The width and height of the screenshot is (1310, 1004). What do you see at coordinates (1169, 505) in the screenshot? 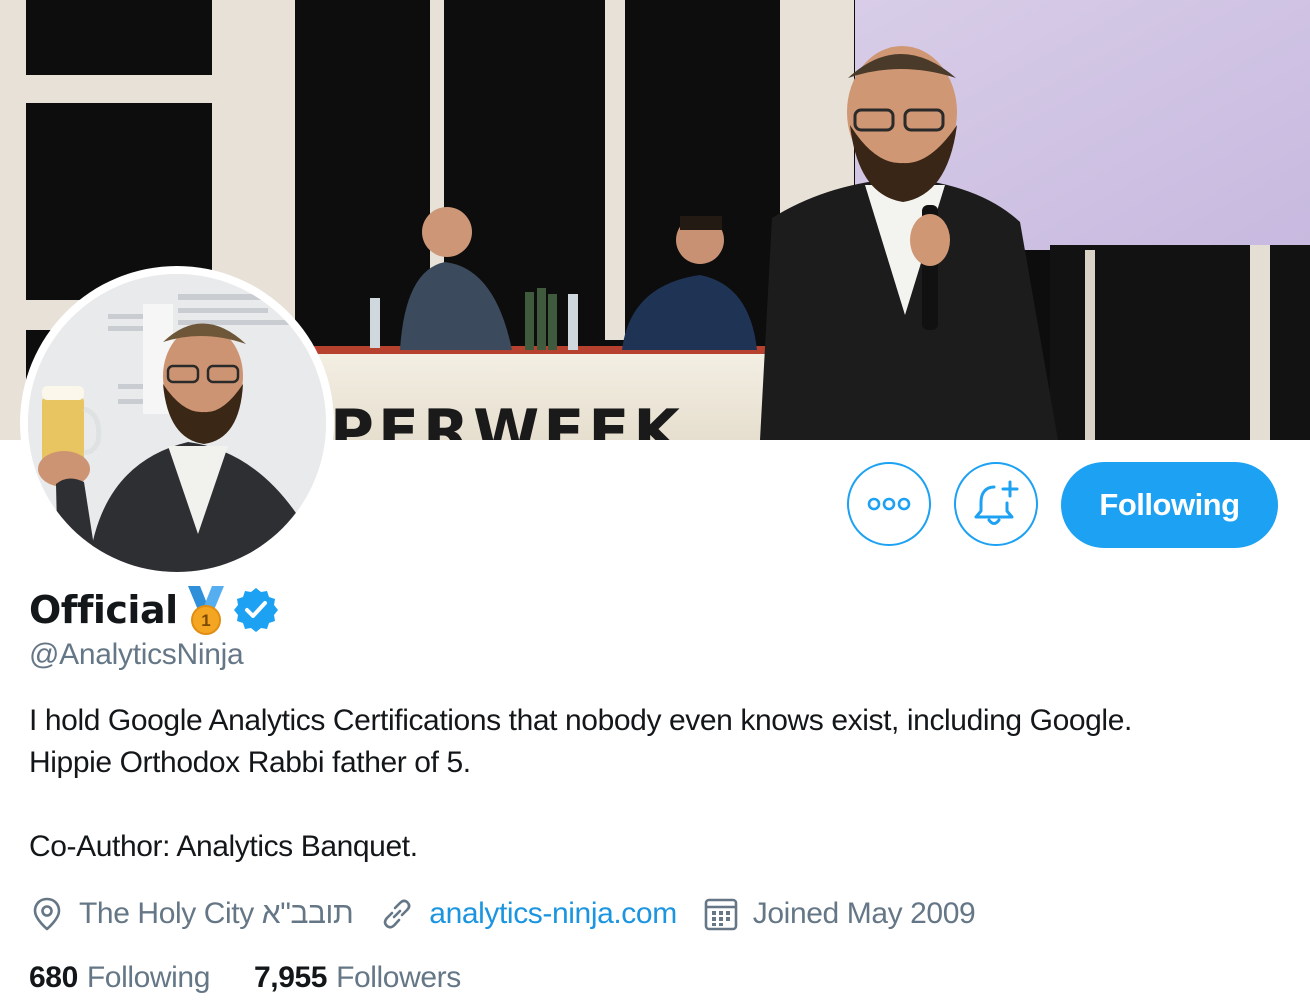
I see `following-button: Following` at bounding box center [1169, 505].